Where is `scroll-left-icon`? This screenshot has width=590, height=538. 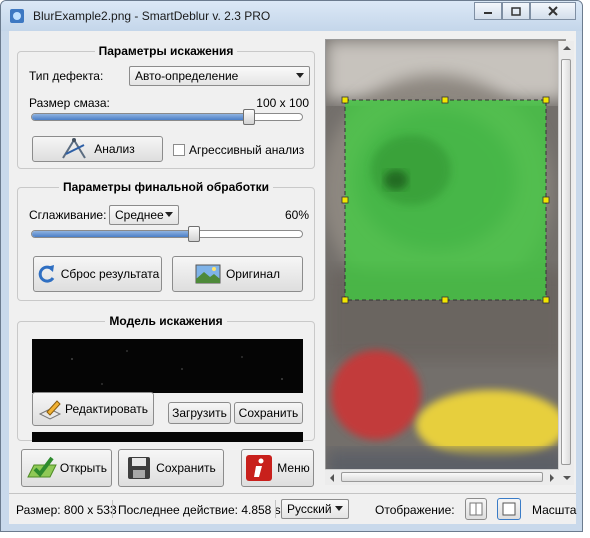
scroll-left-icon is located at coordinates (332, 478).